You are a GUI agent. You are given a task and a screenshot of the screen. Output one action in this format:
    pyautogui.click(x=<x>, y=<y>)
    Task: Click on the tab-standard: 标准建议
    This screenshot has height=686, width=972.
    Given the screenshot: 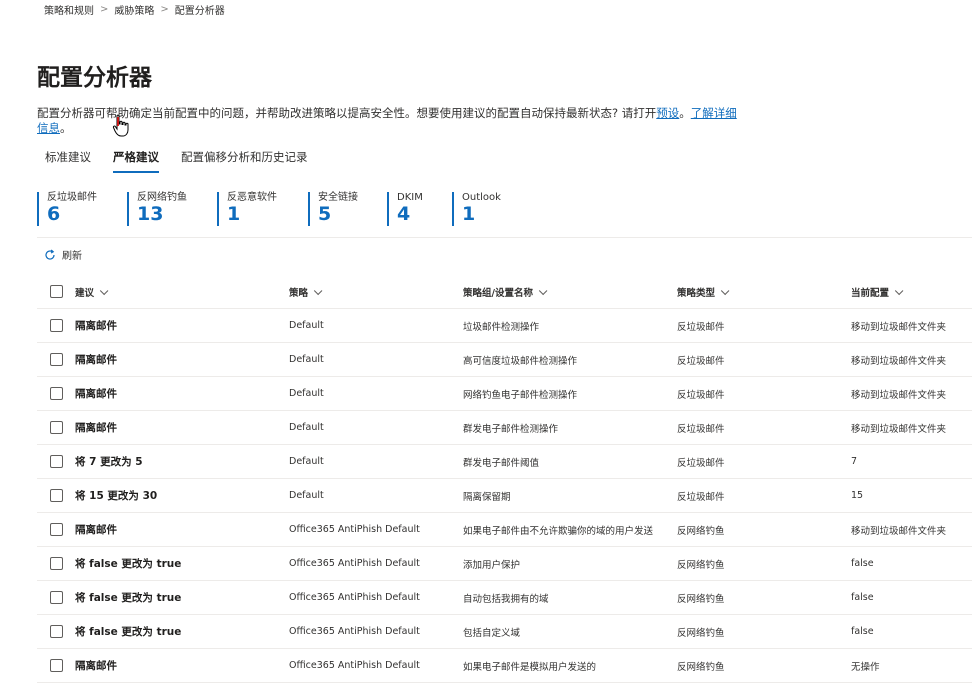 What is the action you would take?
    pyautogui.click(x=68, y=161)
    